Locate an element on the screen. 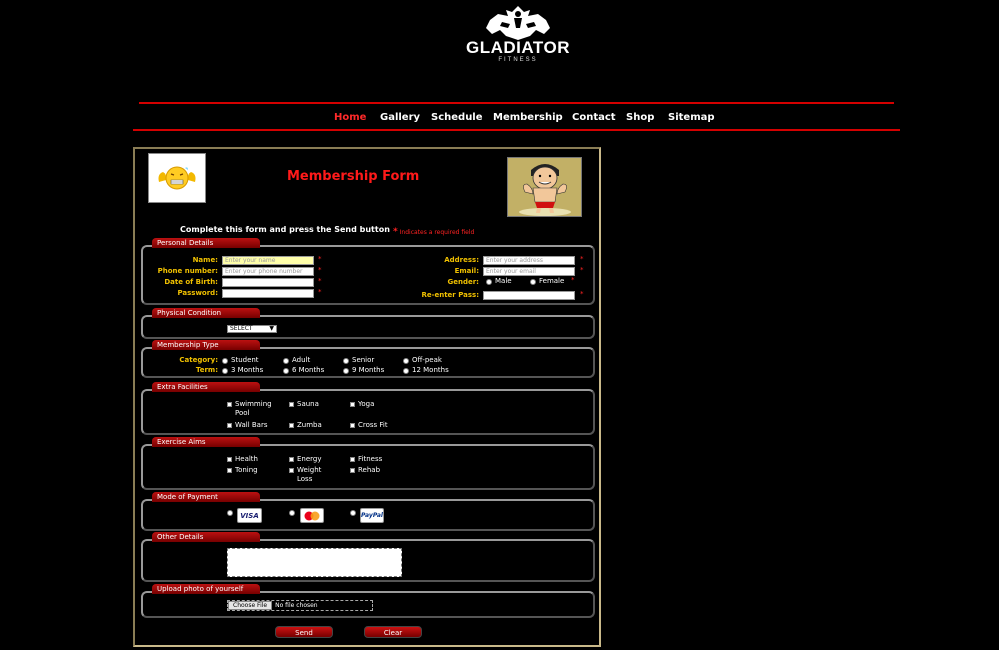 This screenshot has height=650, width=999. header-divider-top is located at coordinates (516, 103).